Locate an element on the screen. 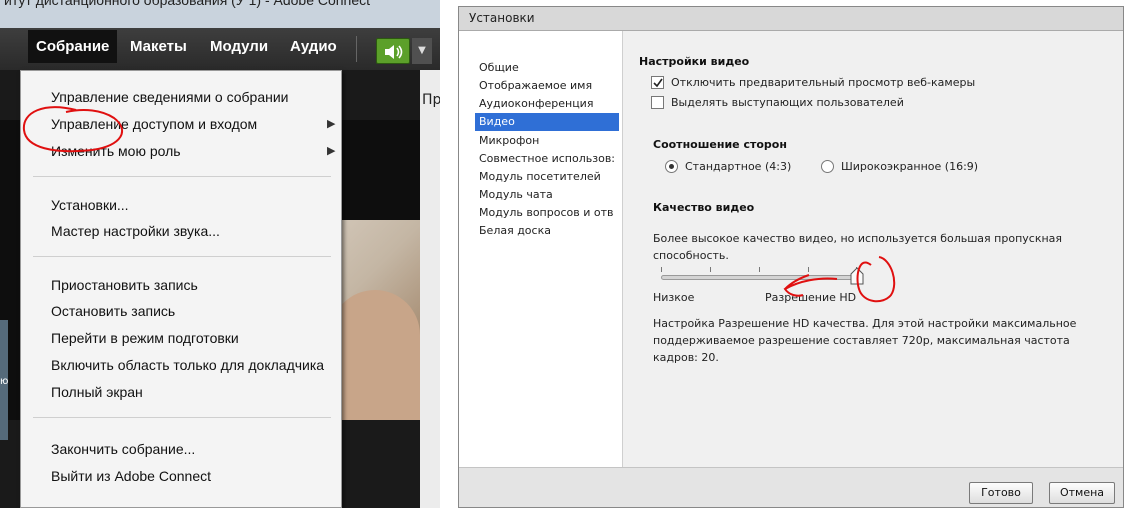 This screenshot has width=1124, height=508. video-quality-heading: Качество видео is located at coordinates (704, 207).